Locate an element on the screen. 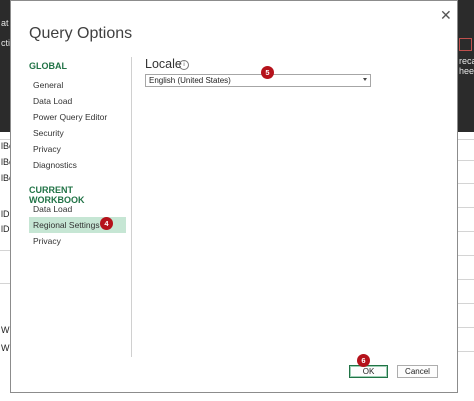 This screenshot has height=401, width=474. nav-item-privacy: Privacy is located at coordinates (77, 149).